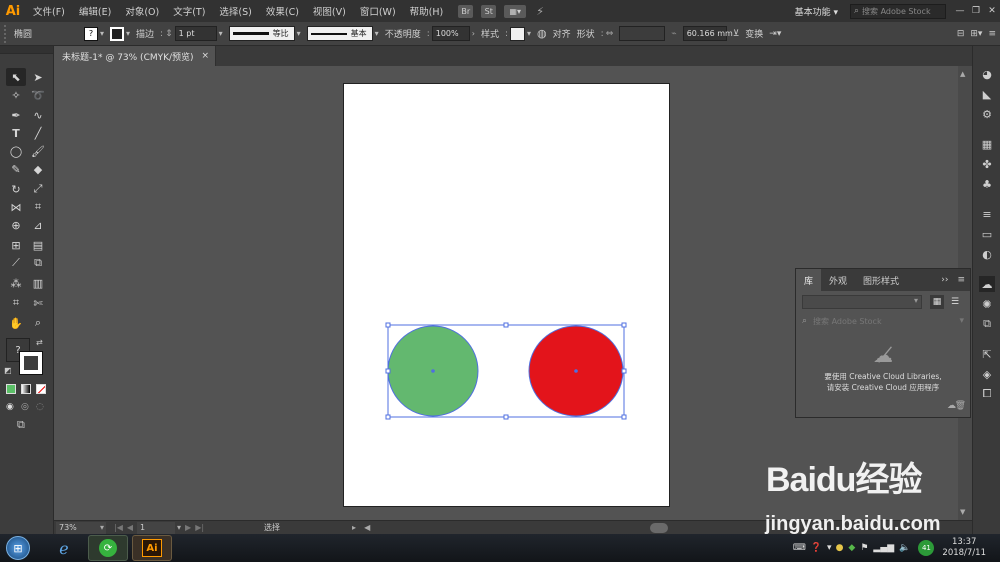 This screenshot has width=1000, height=562. What do you see at coordinates (38, 95) in the screenshot?
I see `lasso-tool-icon: ➰` at bounding box center [38, 95].